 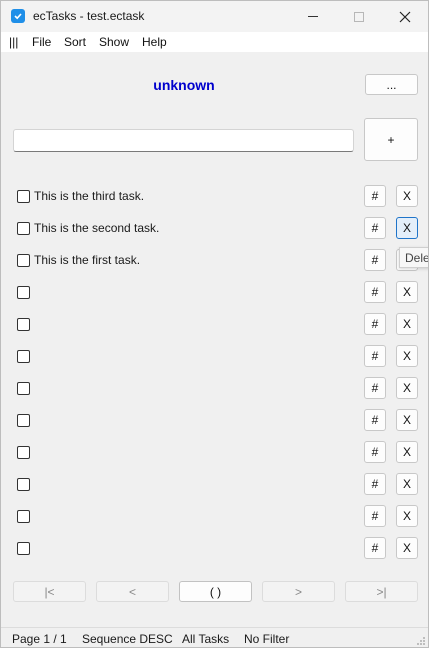 What do you see at coordinates (18, 16) in the screenshot?
I see `app-checkbox-icon` at bounding box center [18, 16].